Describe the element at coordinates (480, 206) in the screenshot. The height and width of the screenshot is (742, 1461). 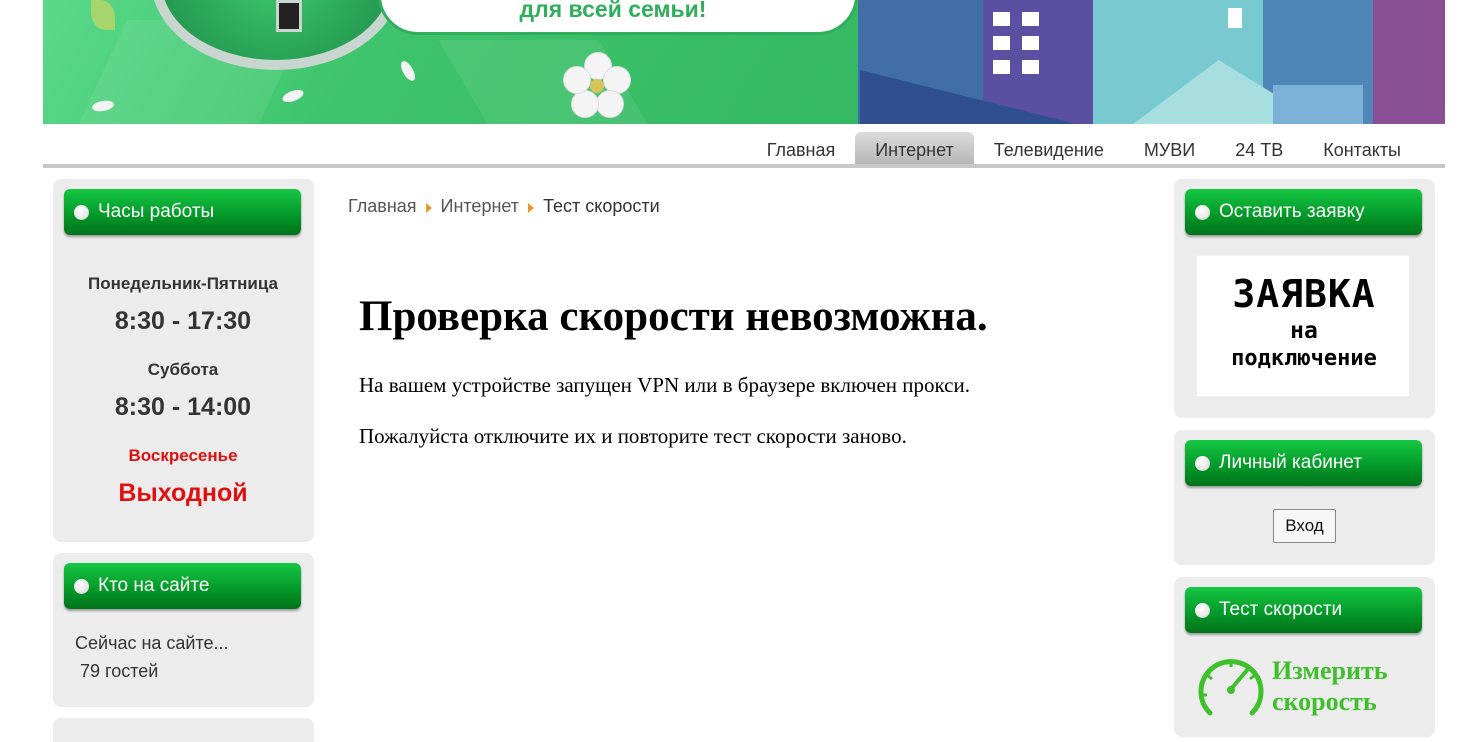
I see `breadcrumb-internet: Интернет` at that location.